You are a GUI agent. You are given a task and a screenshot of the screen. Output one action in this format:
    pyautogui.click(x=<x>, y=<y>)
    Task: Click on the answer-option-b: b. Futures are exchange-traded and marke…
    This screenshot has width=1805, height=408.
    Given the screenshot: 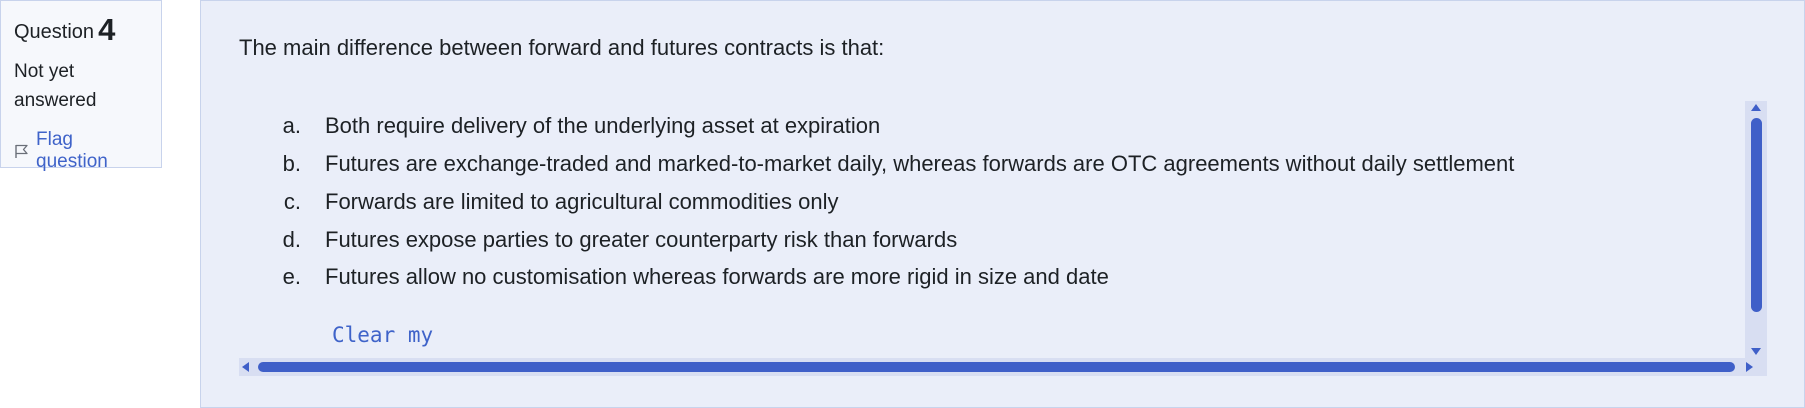 What is the action you would take?
    pyautogui.click(x=877, y=164)
    